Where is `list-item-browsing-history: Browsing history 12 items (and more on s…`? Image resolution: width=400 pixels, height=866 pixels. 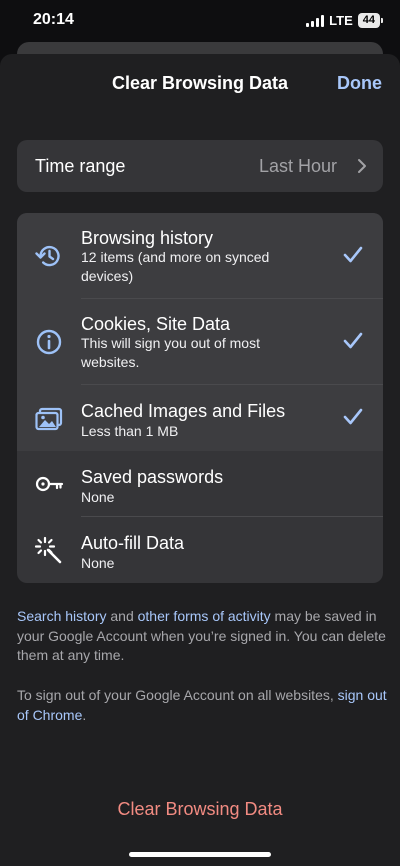 list-item-browsing-history: Browsing history 12 items (and more on s… is located at coordinates (200, 256).